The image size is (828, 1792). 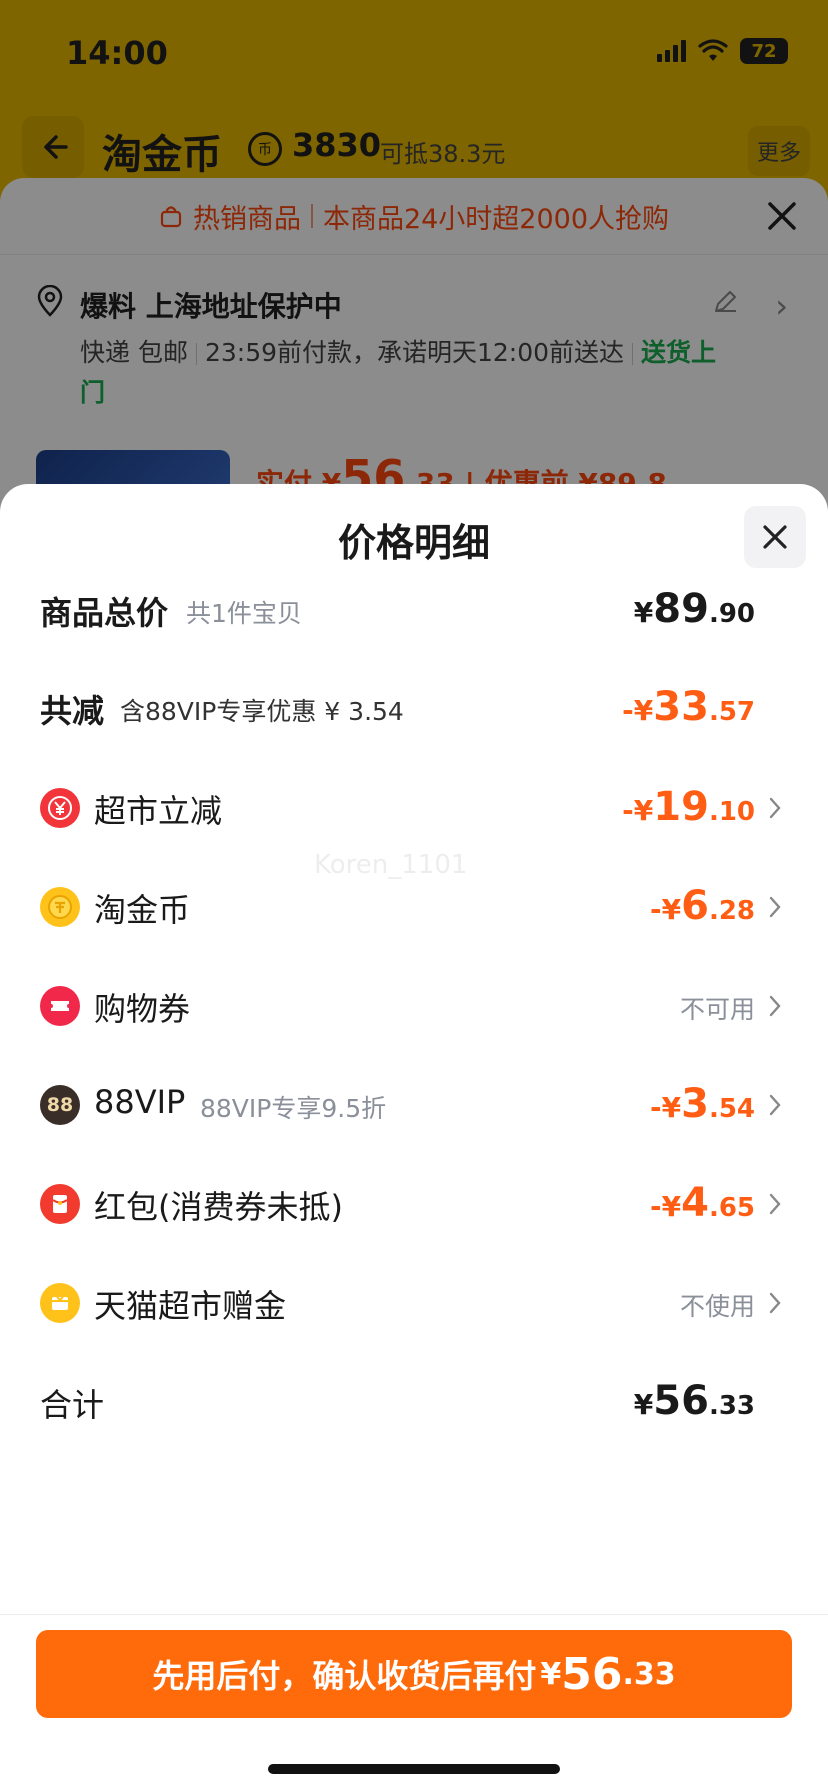 I want to click on row-label: 88VIP, so click(x=140, y=1102).